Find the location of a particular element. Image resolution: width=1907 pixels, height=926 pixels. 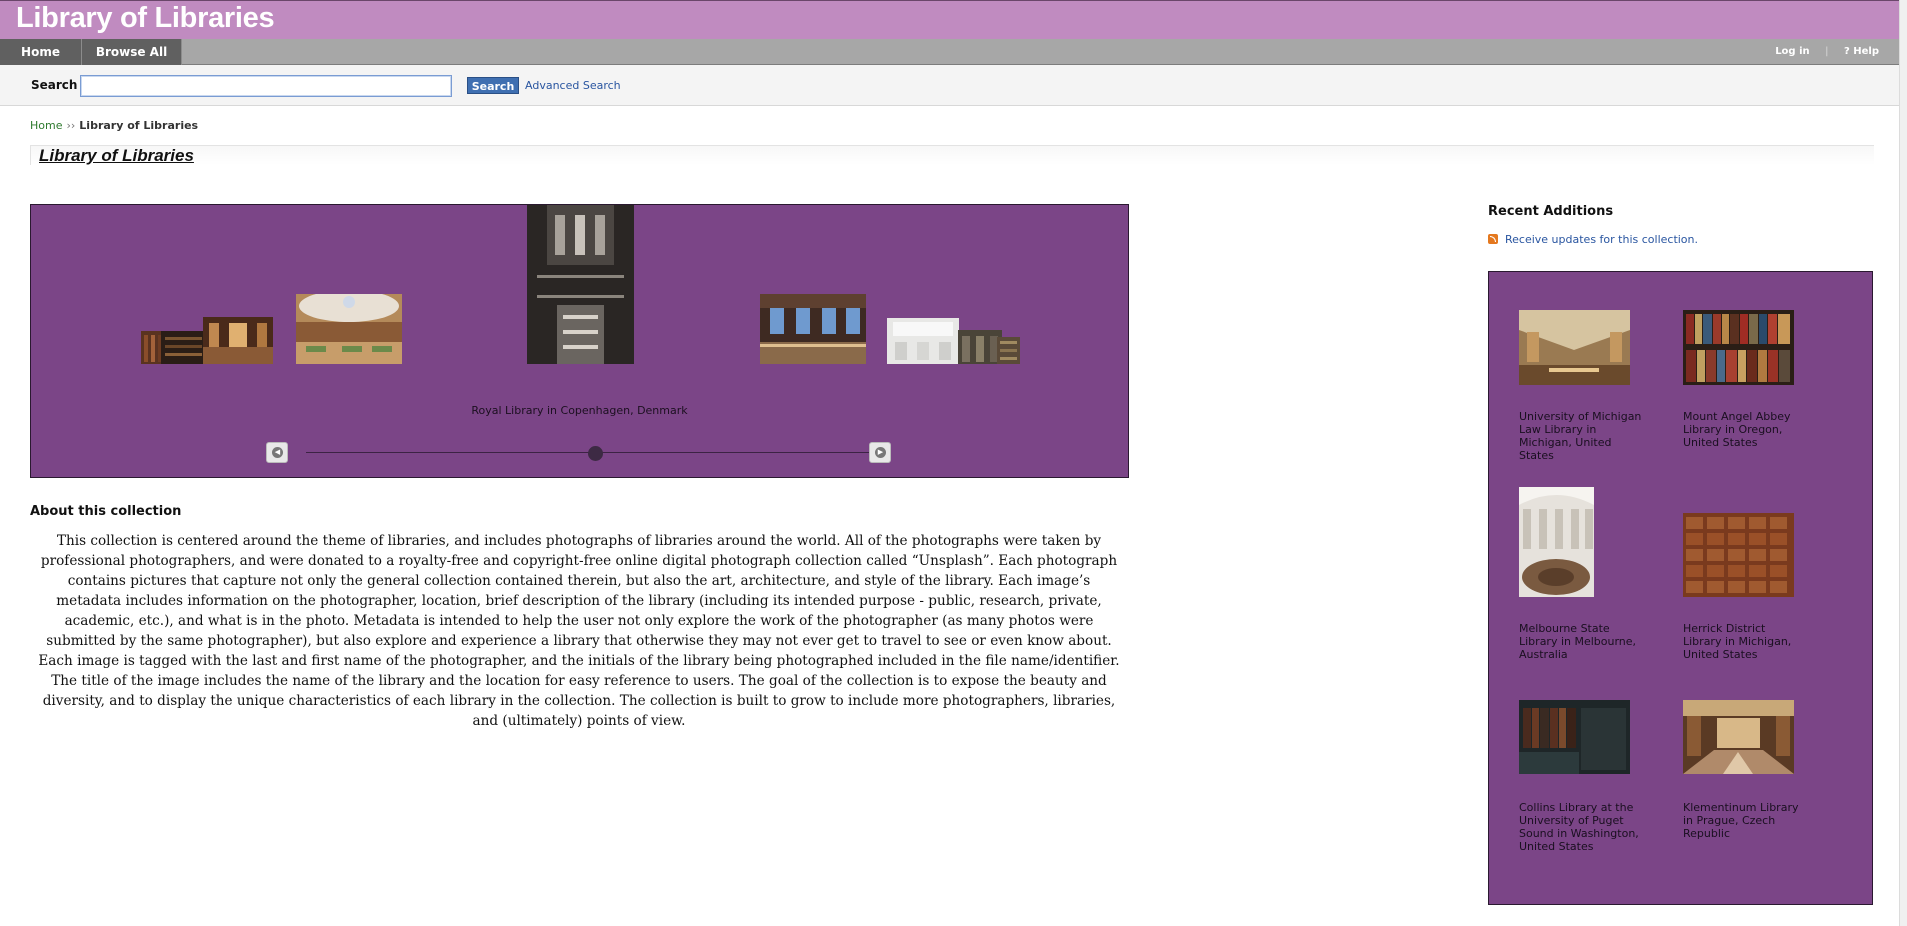

nav-tab-browse-all: Browse All is located at coordinates (132, 52).